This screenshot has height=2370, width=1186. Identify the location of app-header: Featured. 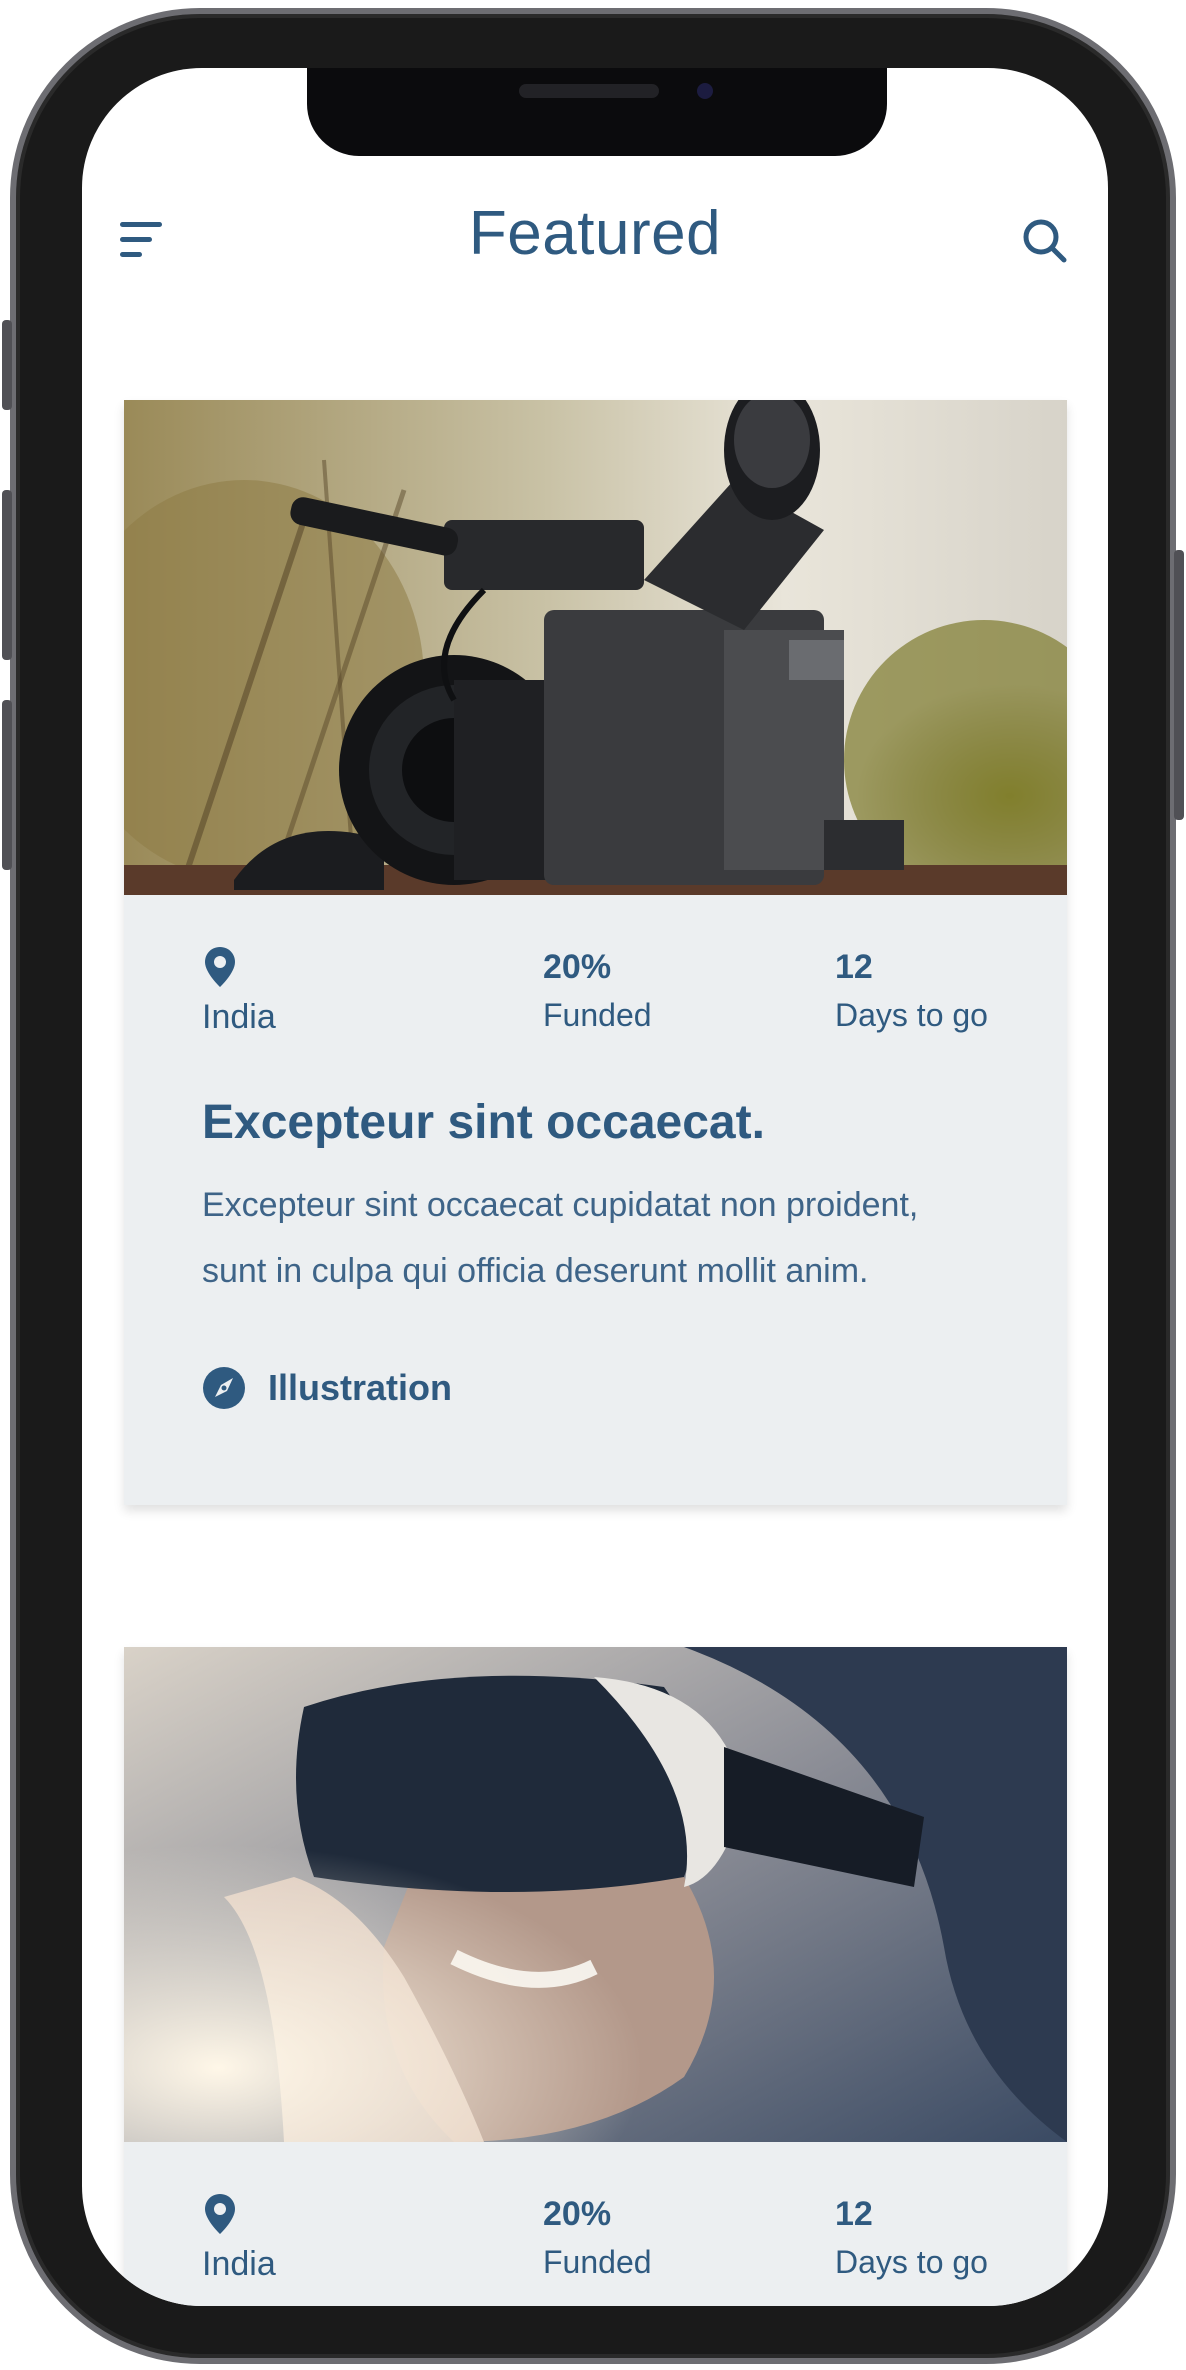
(595, 238).